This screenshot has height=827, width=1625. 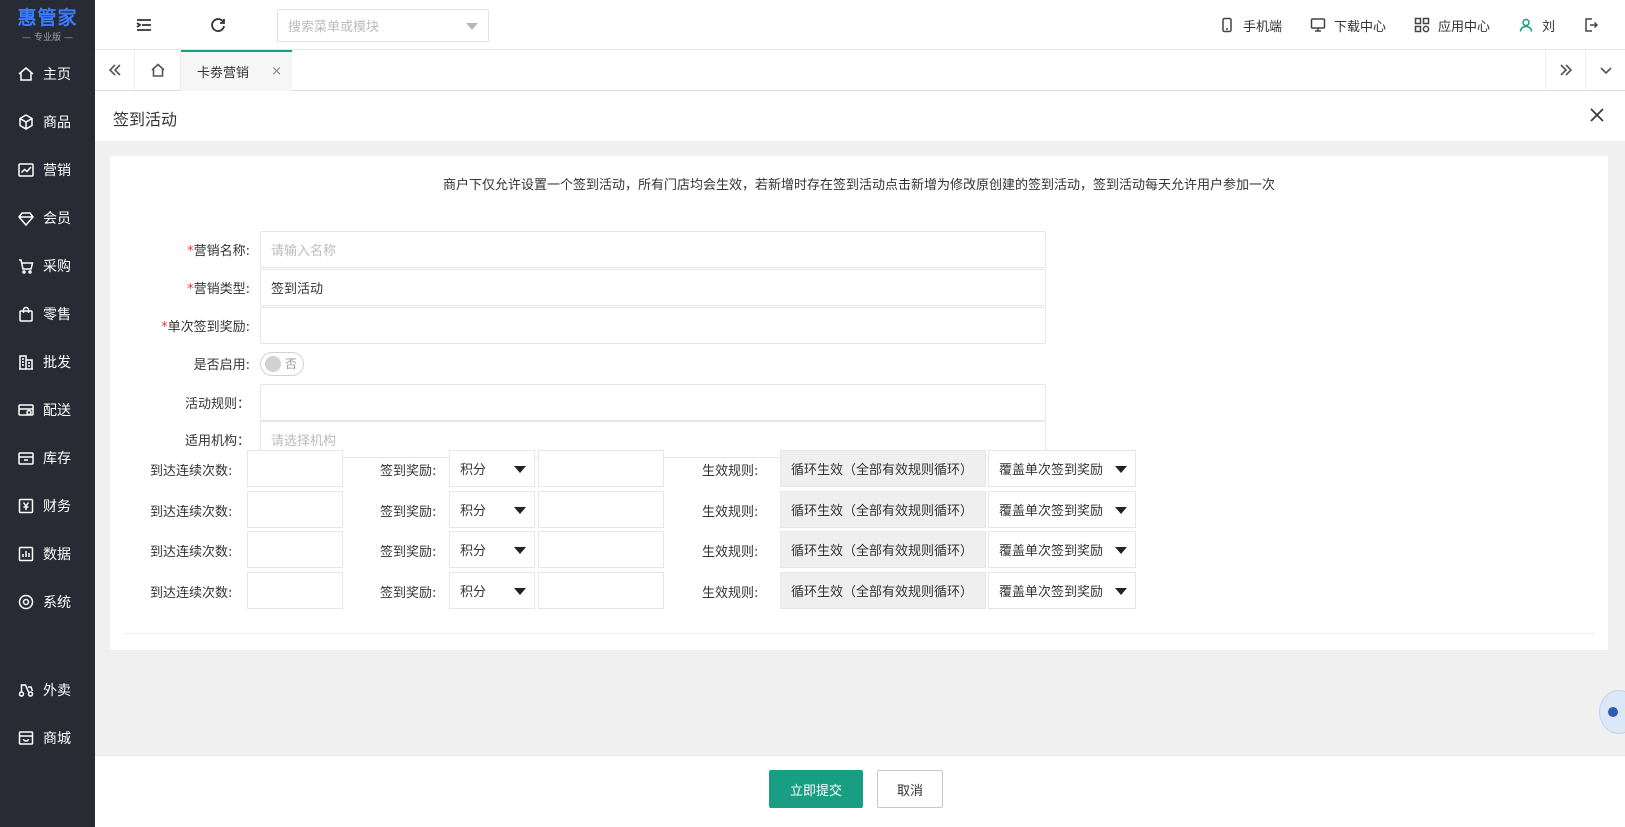 I want to click on switch-state: 否, so click(x=291, y=364).